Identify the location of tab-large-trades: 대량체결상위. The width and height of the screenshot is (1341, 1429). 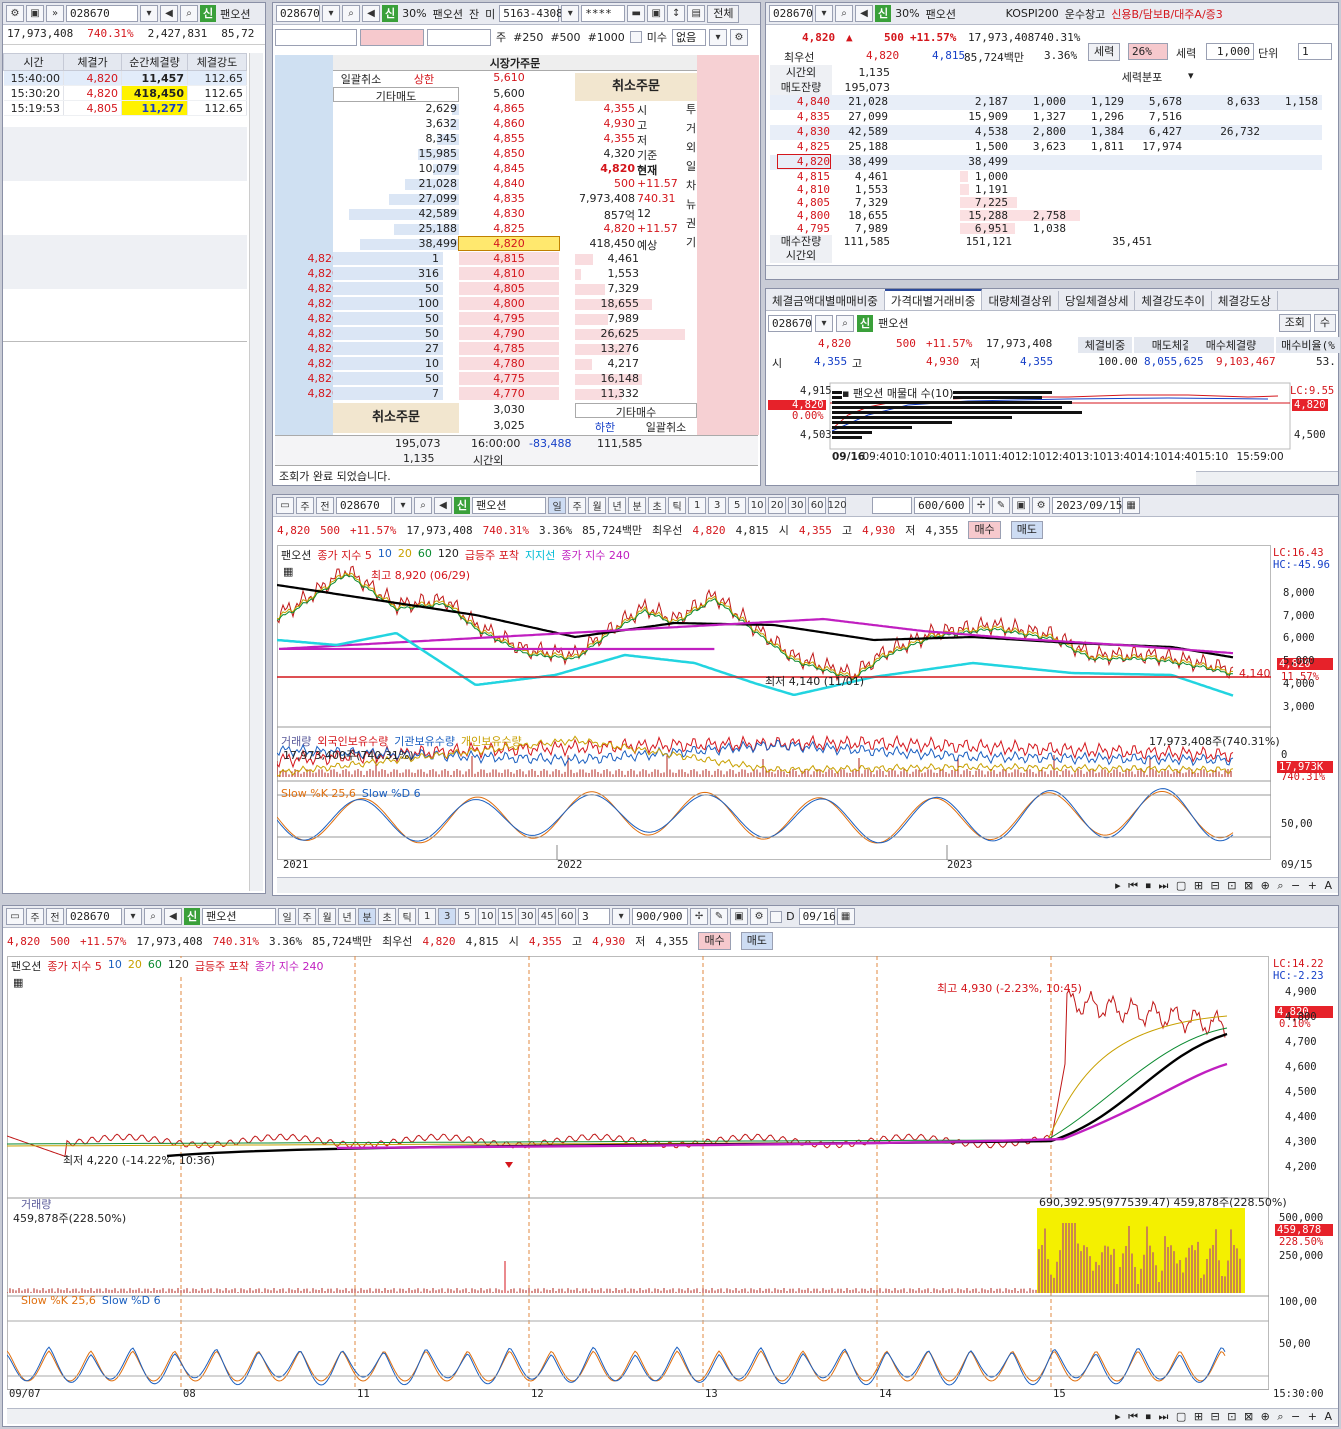
(1020, 300).